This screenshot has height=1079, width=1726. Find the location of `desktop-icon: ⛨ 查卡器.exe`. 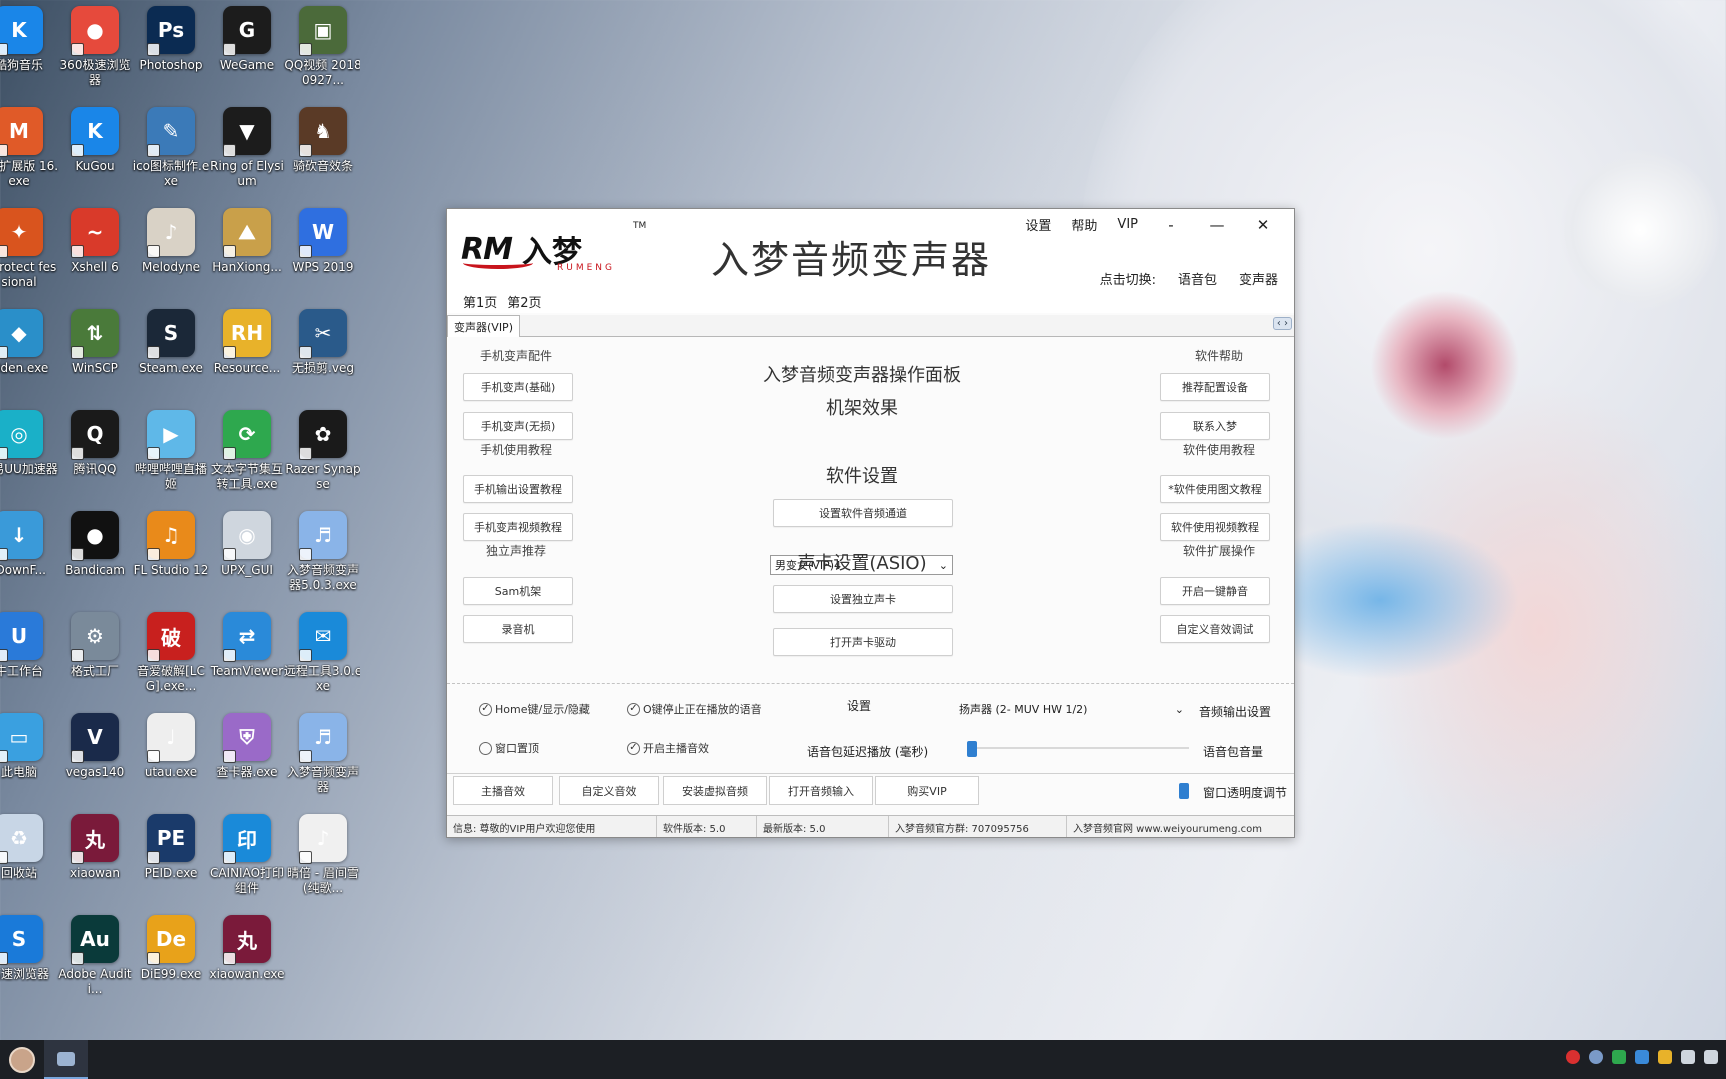

desktop-icon: ⛨ 查卡器.exe is located at coordinates (247, 746).